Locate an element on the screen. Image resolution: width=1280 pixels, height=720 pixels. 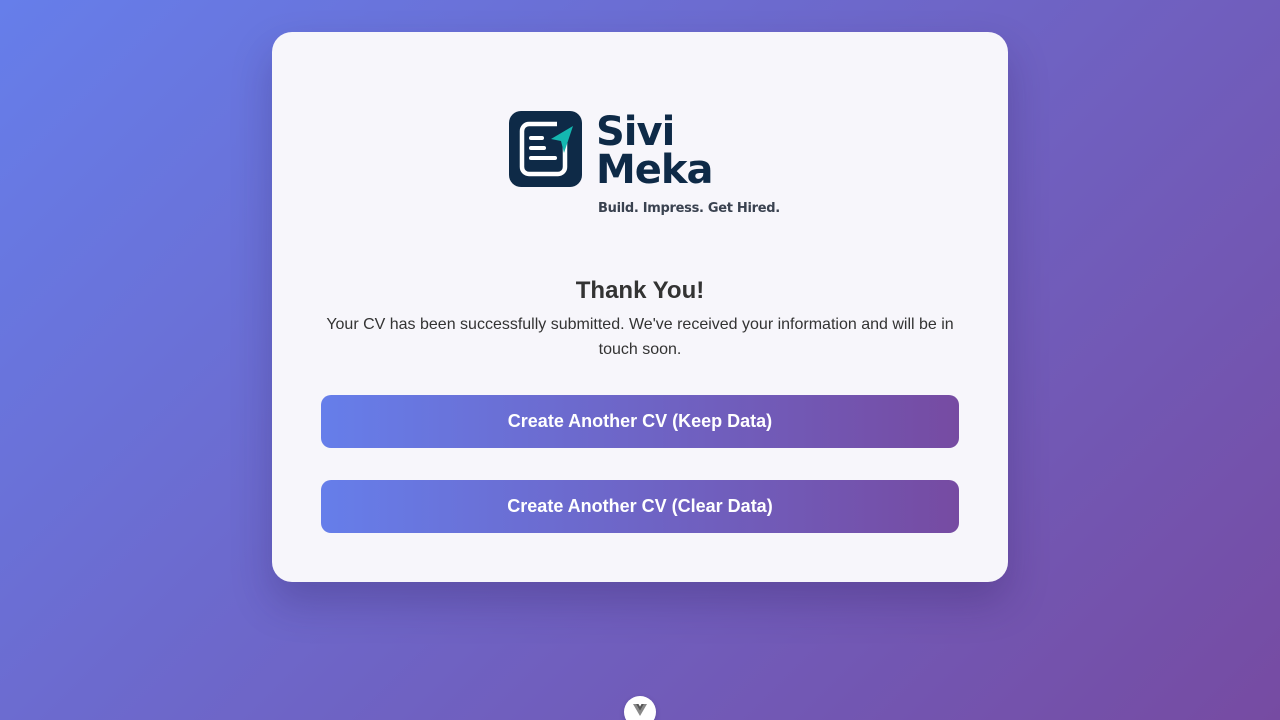
page-title: Thank You! is located at coordinates (640, 290).